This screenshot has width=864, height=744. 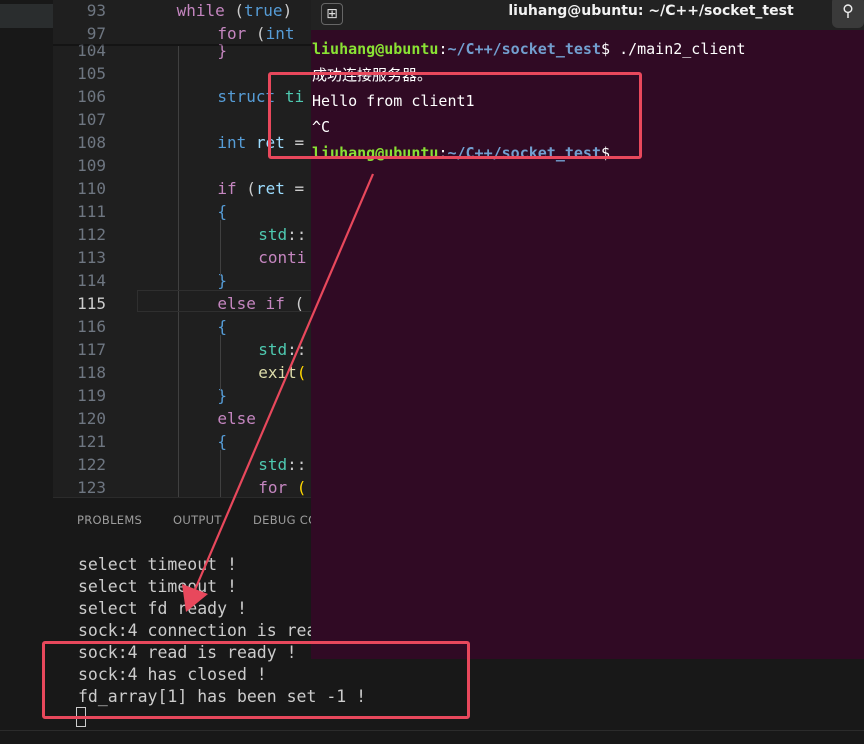 What do you see at coordinates (183, 45) in the screenshot?
I see `sticky-scroll-shadow` at bounding box center [183, 45].